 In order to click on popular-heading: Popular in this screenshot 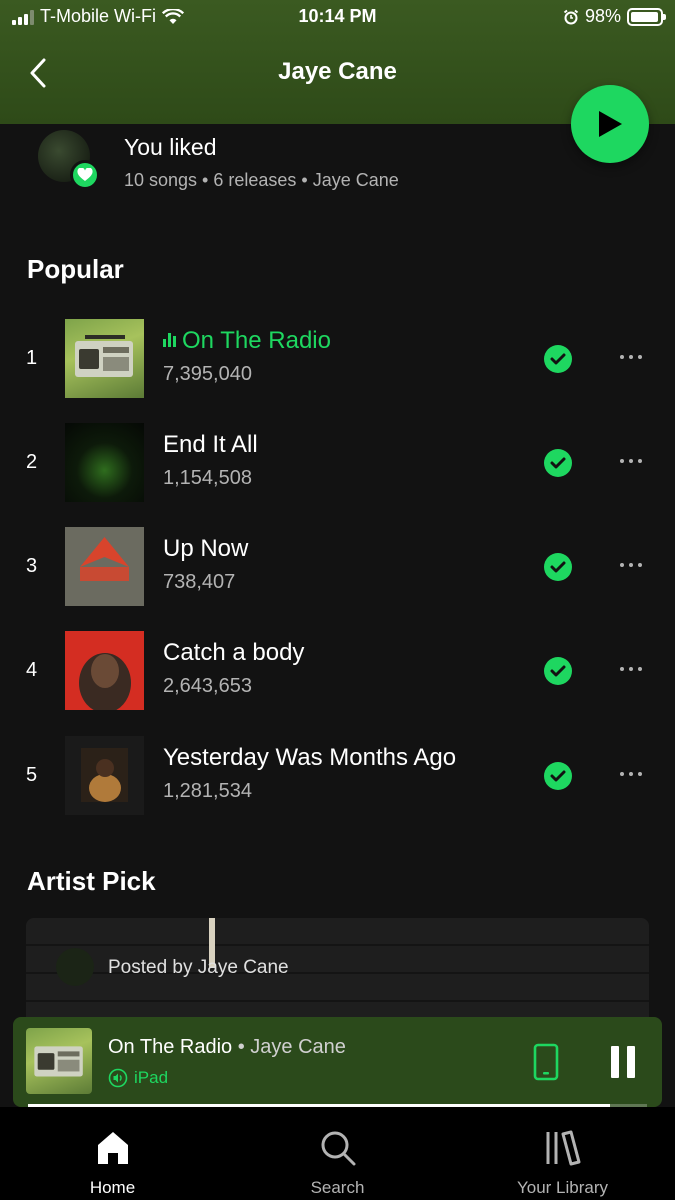, I will do `click(75, 269)`.